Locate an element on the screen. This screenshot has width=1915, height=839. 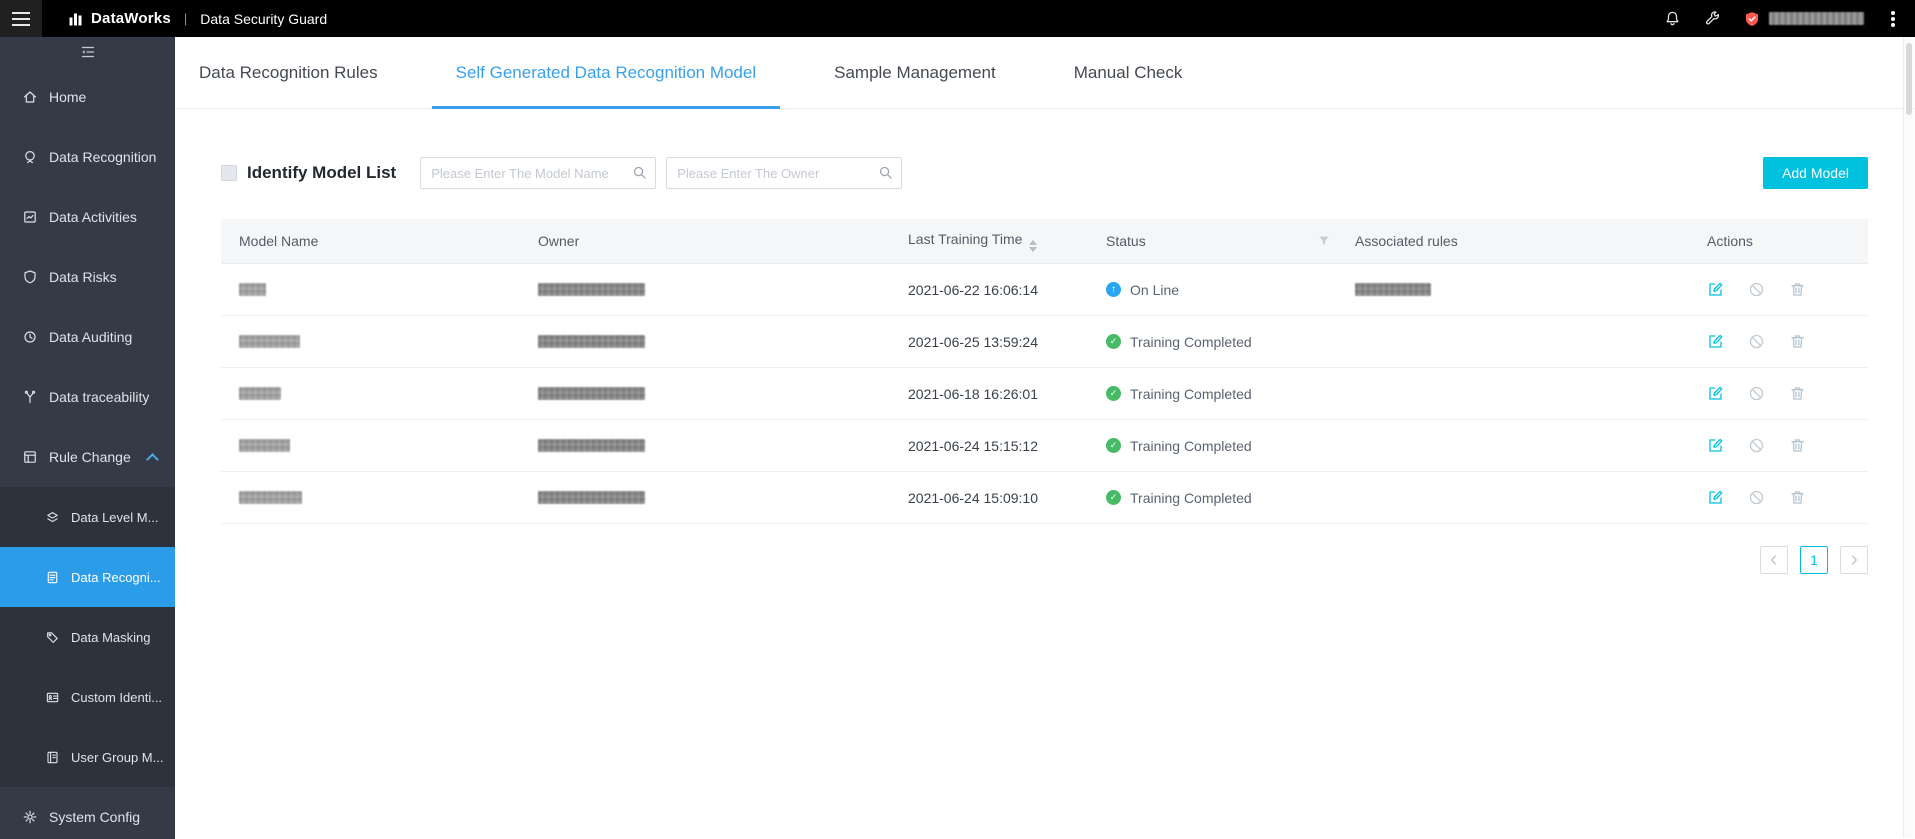
sidebar-item-label: Rule Change is located at coordinates (90, 457).